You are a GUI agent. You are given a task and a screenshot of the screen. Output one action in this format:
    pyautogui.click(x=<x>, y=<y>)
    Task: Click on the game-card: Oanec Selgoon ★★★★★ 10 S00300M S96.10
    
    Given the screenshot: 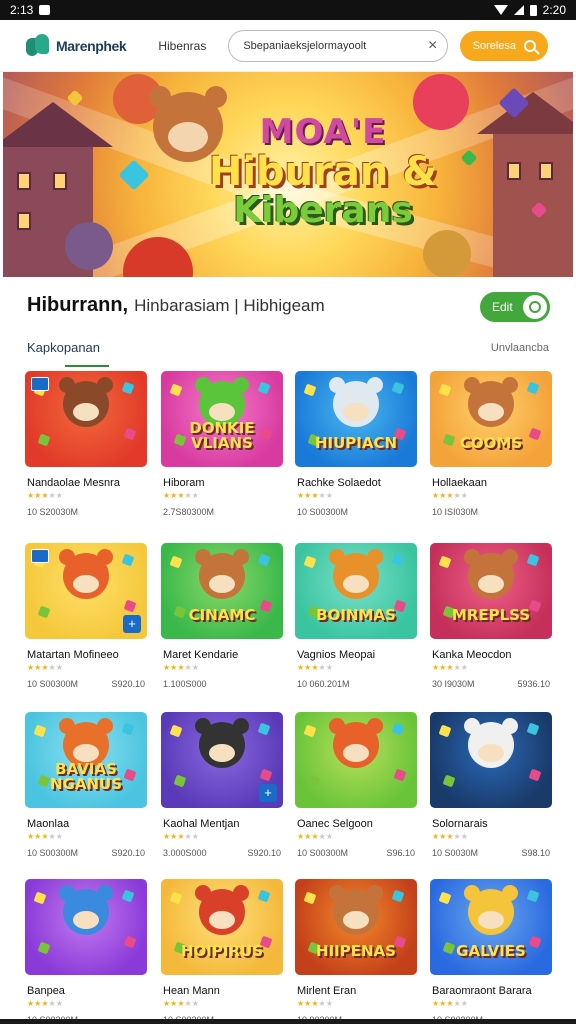 What is the action you would take?
    pyautogui.click(x=356, y=792)
    